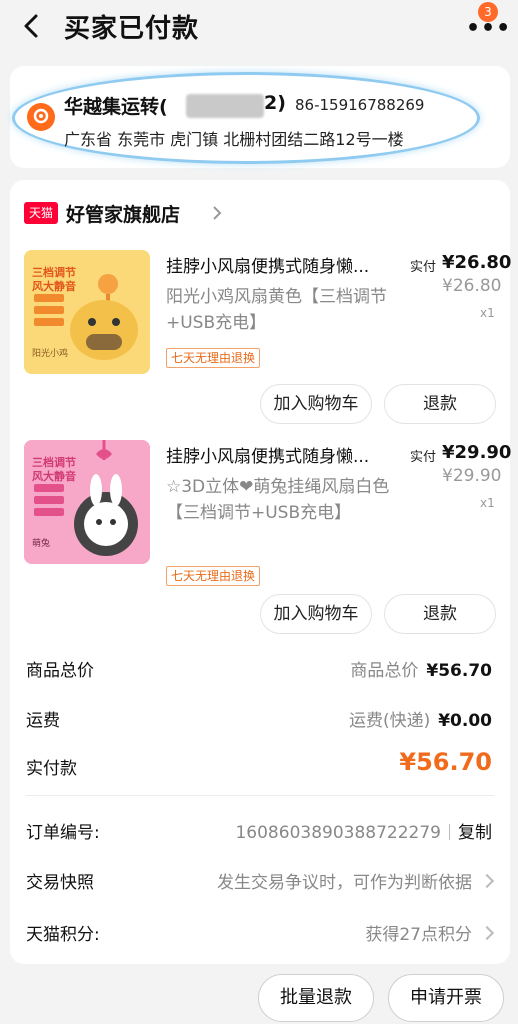  What do you see at coordinates (260, 795) in the screenshot?
I see `section-divider` at bounding box center [260, 795].